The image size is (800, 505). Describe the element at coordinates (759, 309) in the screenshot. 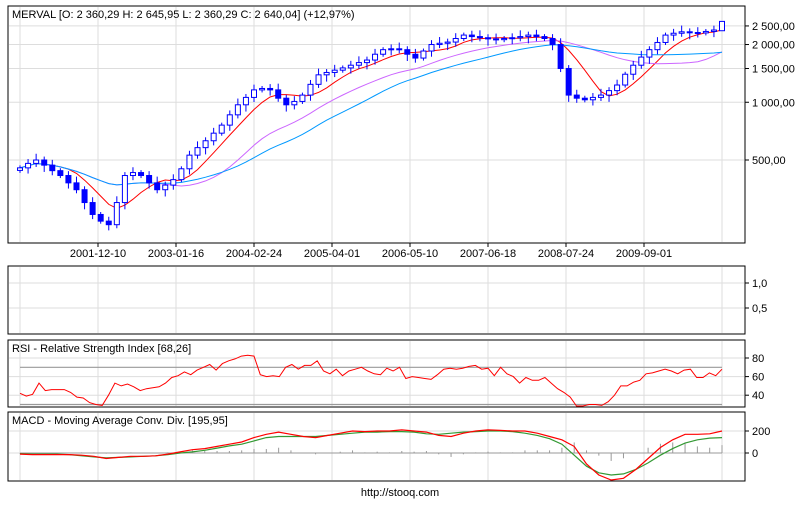

I see `y-tick-label: 0,5` at that location.